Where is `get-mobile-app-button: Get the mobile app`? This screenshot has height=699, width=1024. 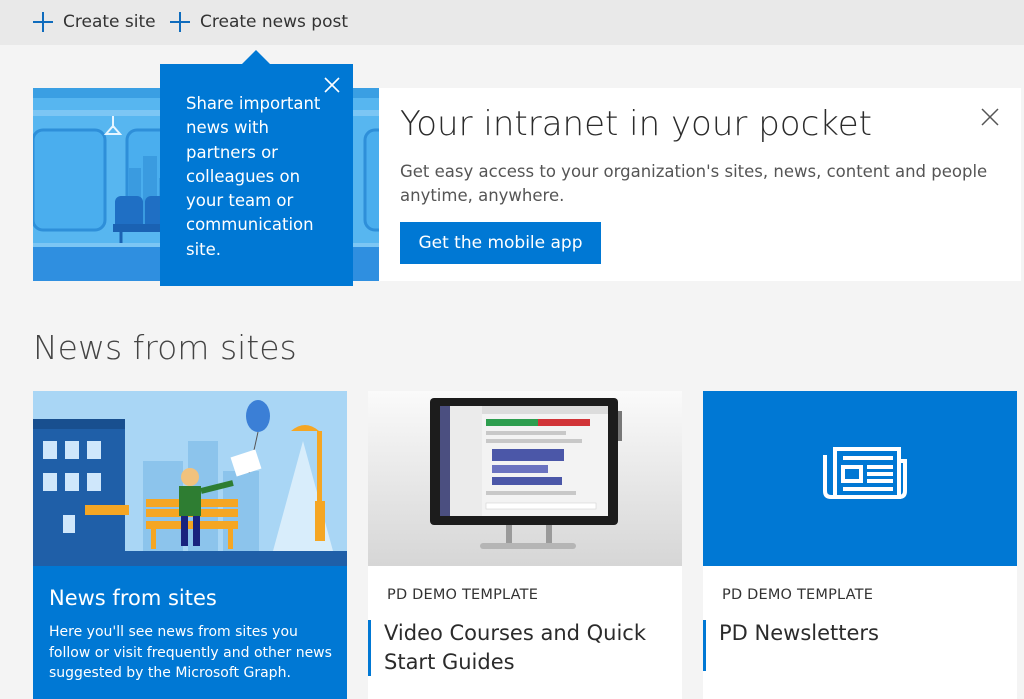
get-mobile-app-button: Get the mobile app is located at coordinates (500, 243).